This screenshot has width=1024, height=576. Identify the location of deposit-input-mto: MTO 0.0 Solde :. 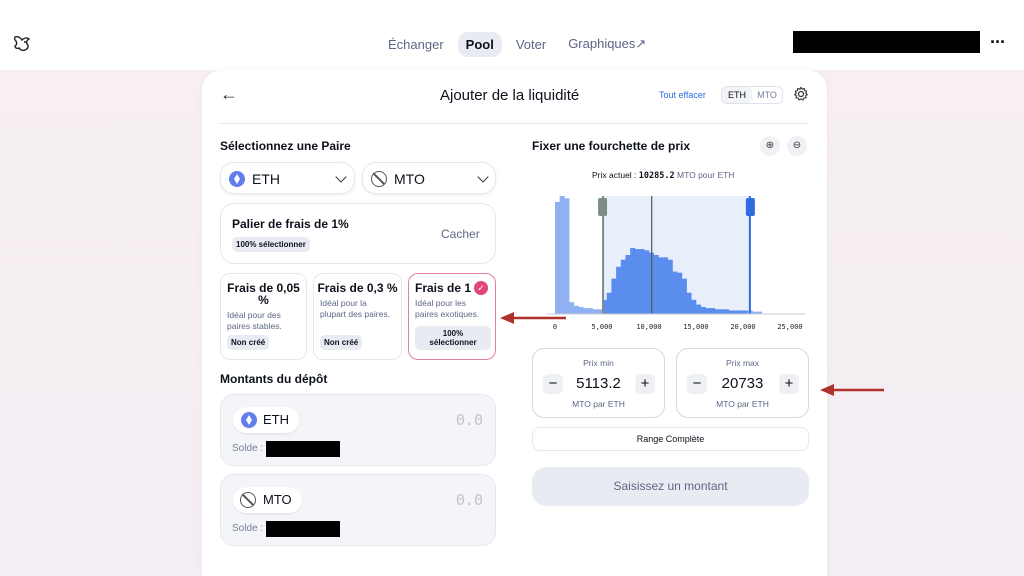
(358, 510).